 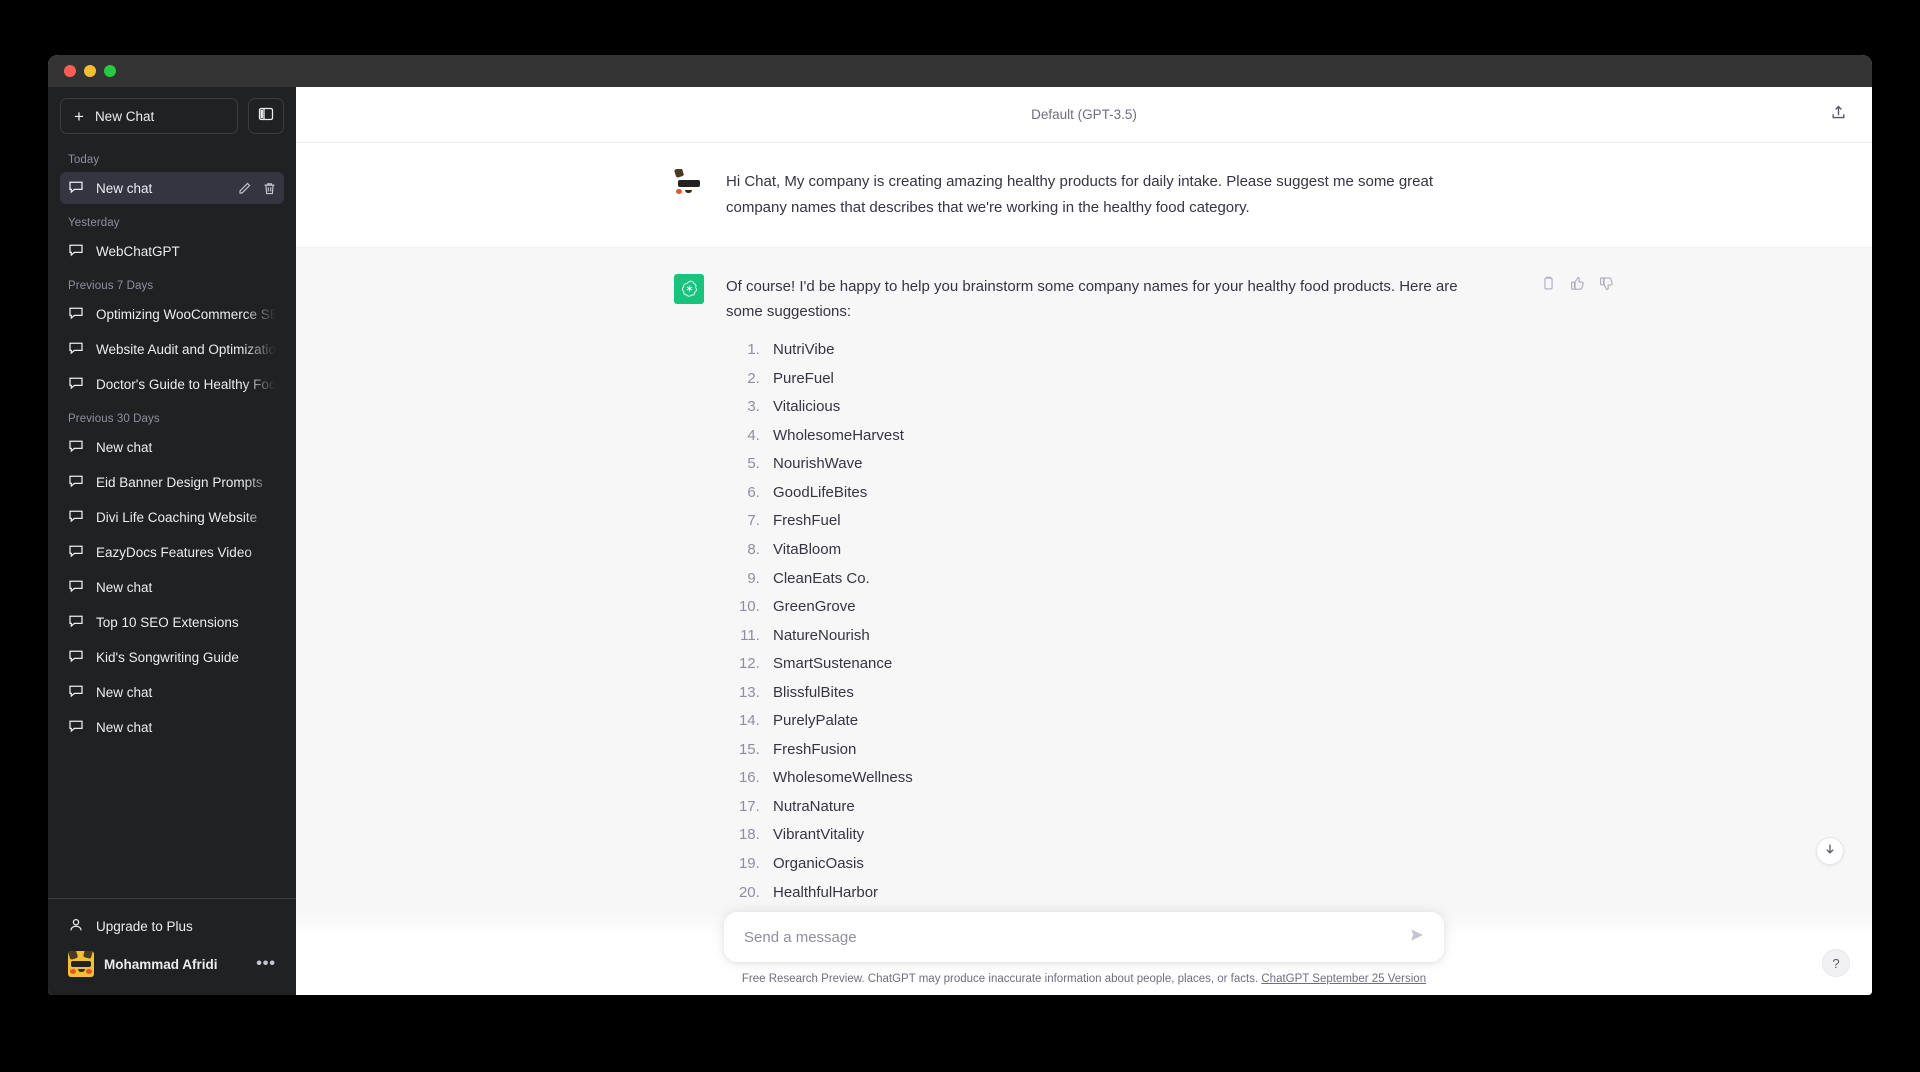 I want to click on thumbs-up-icon, so click(x=1577, y=283).